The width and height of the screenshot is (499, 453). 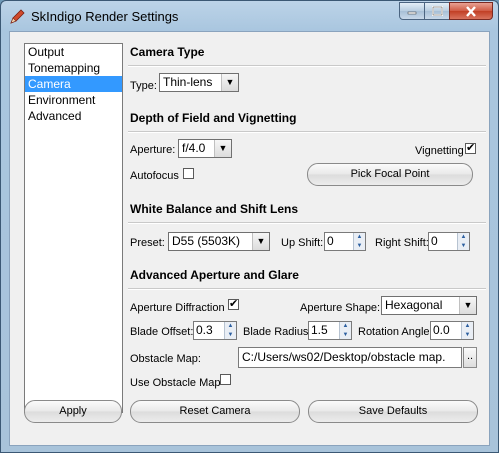 I want to click on pick-focal-point-button: Pick Focal Point, so click(x=390, y=174).